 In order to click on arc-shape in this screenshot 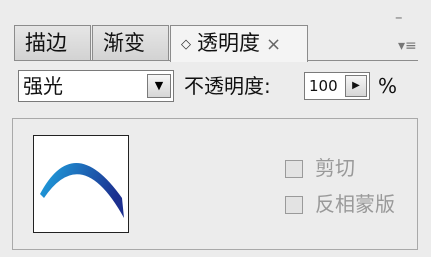, I will do `click(82, 190)`.